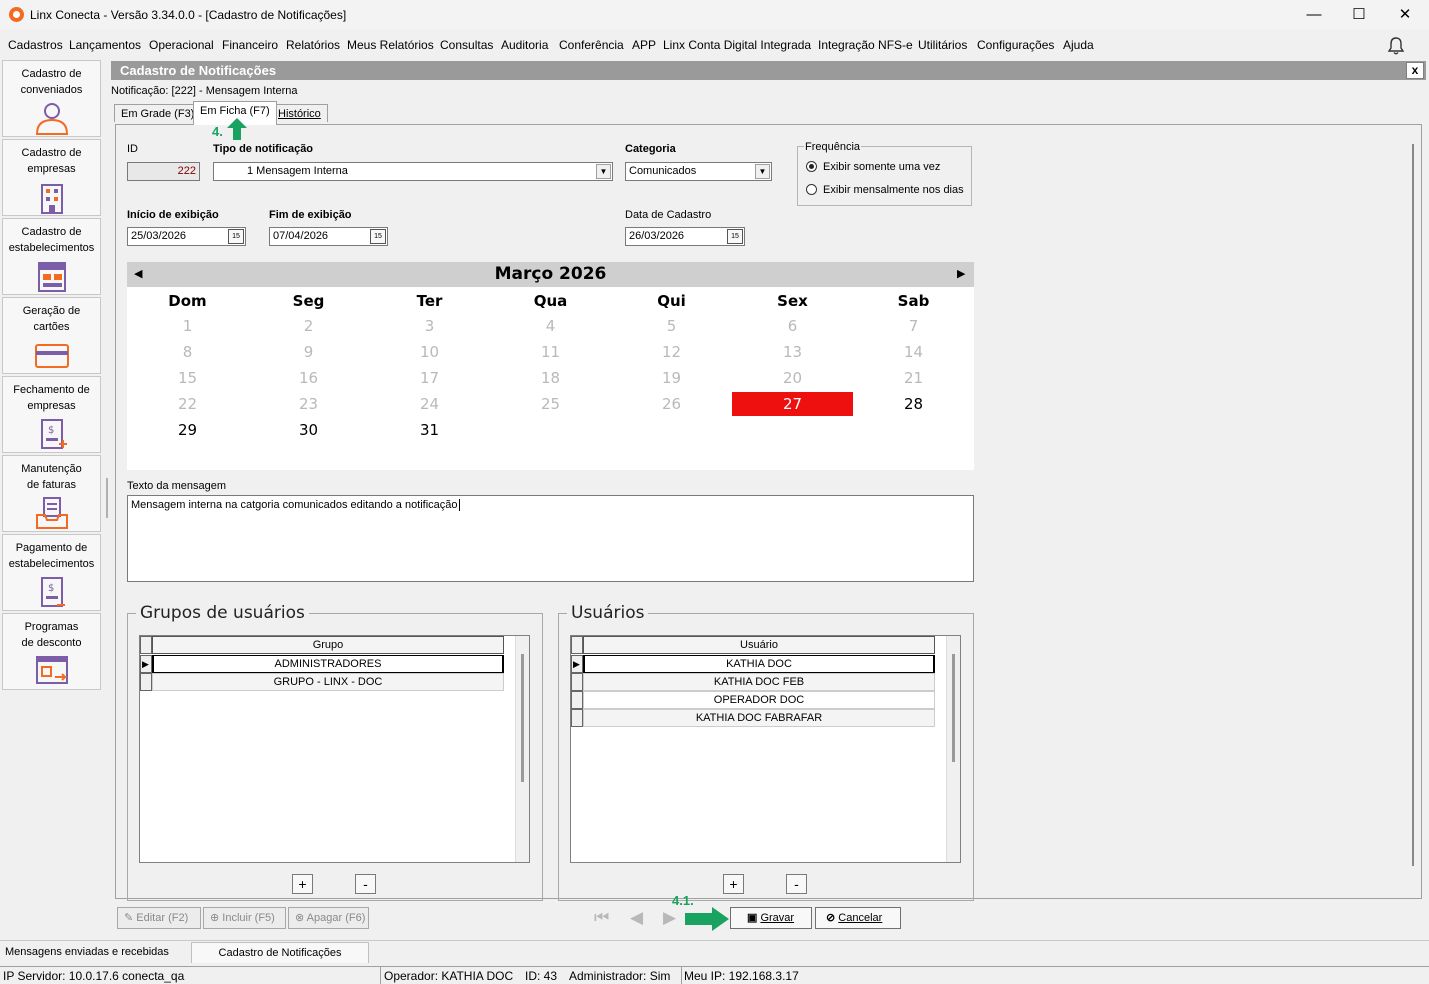 This screenshot has height=984, width=1429. What do you see at coordinates (550, 378) in the screenshot?
I see `calendar-day: 18` at bounding box center [550, 378].